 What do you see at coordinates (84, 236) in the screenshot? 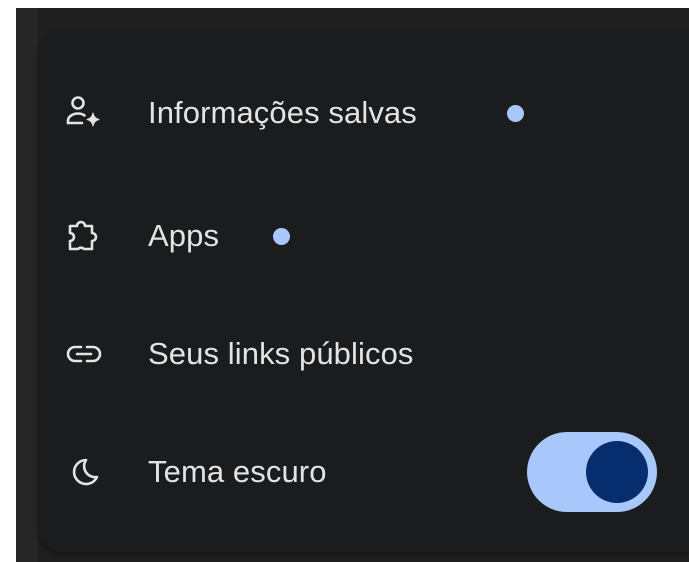
I see `puzzle-icon` at bounding box center [84, 236].